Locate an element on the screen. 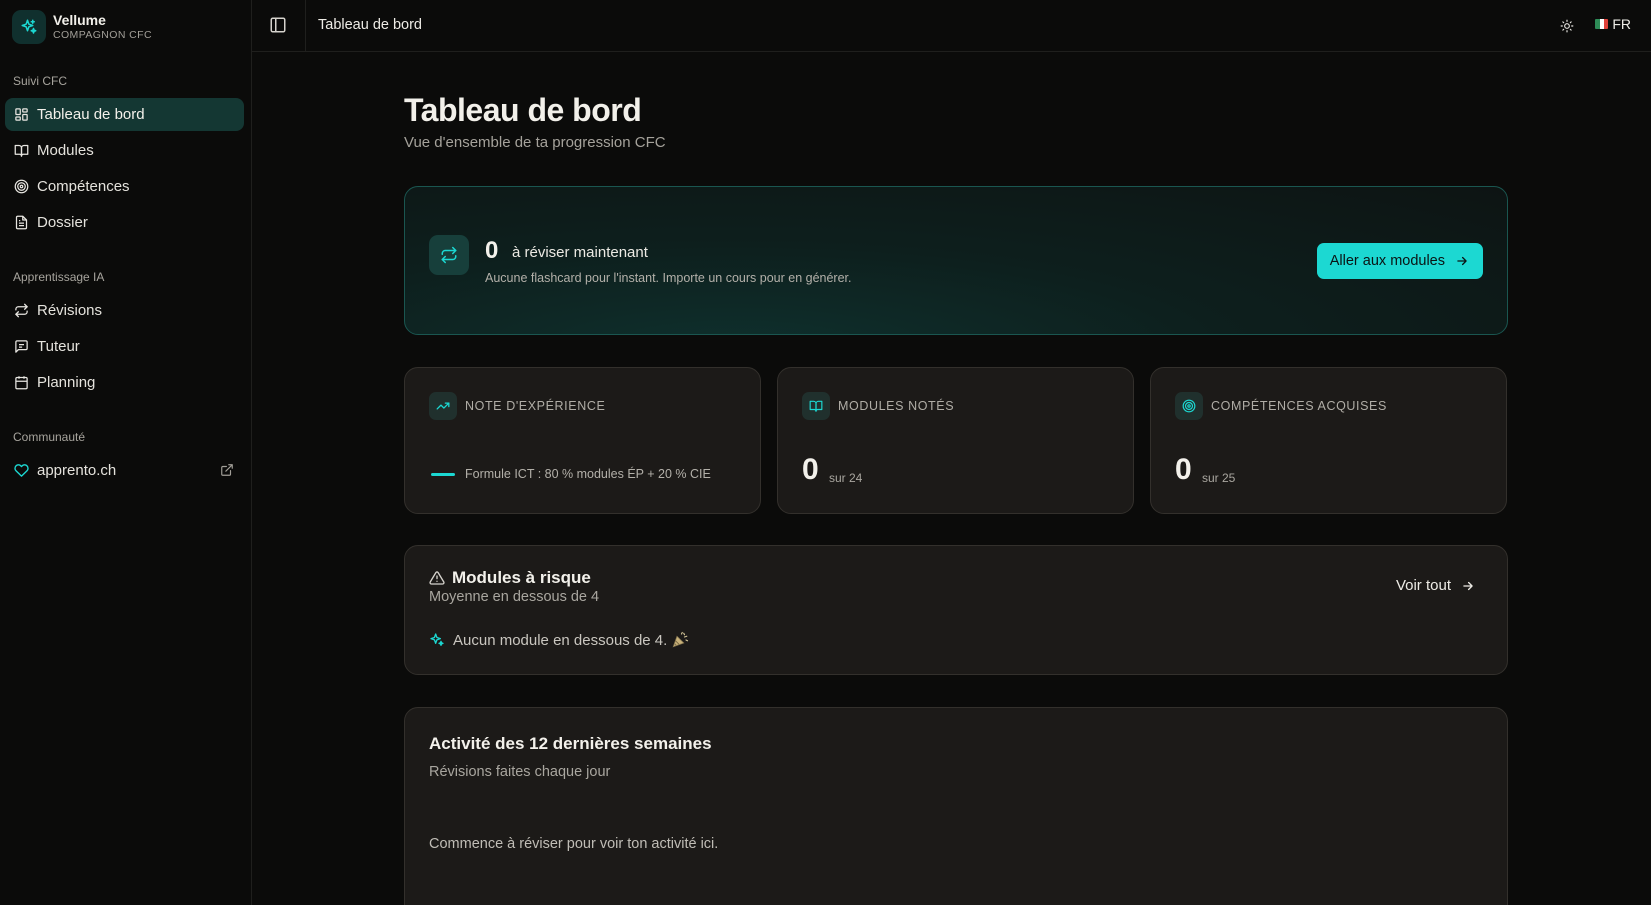 The image size is (1651, 905). sidebar-item-label: Tableau de bord is located at coordinates (91, 114).